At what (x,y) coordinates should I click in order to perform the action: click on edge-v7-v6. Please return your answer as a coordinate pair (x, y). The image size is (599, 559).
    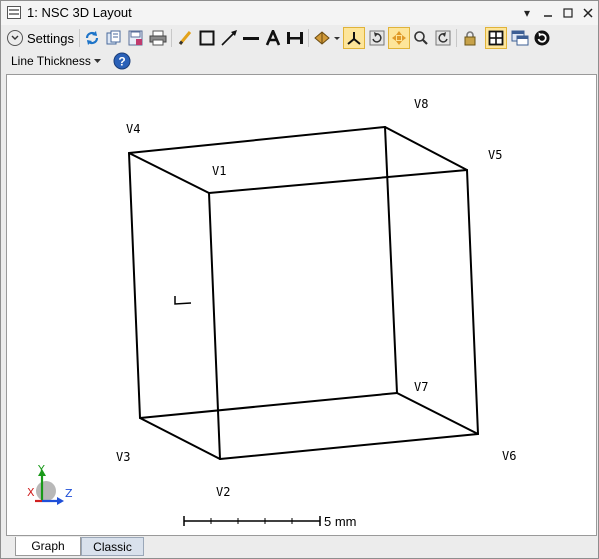
    Looking at the image, I should click on (437, 413).